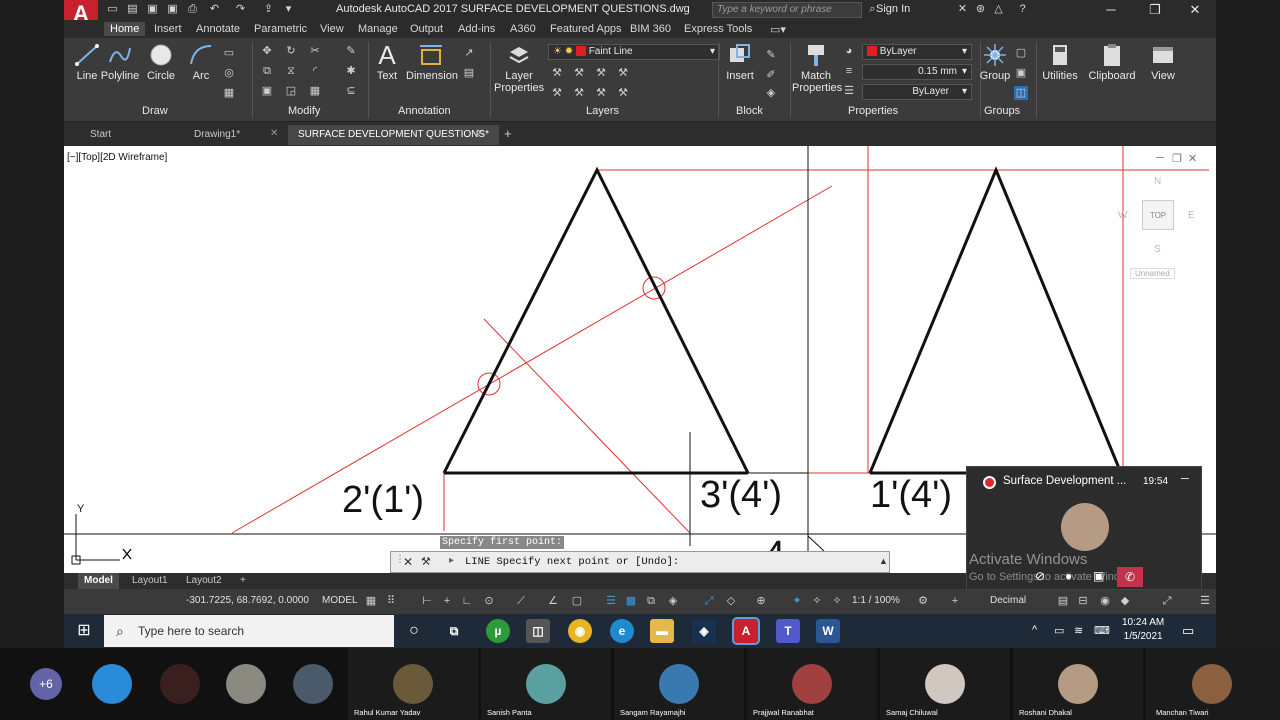 The image size is (1280, 720). I want to click on coordinates-display: -301.7225, 68.7692, 0.0000, so click(247, 600).